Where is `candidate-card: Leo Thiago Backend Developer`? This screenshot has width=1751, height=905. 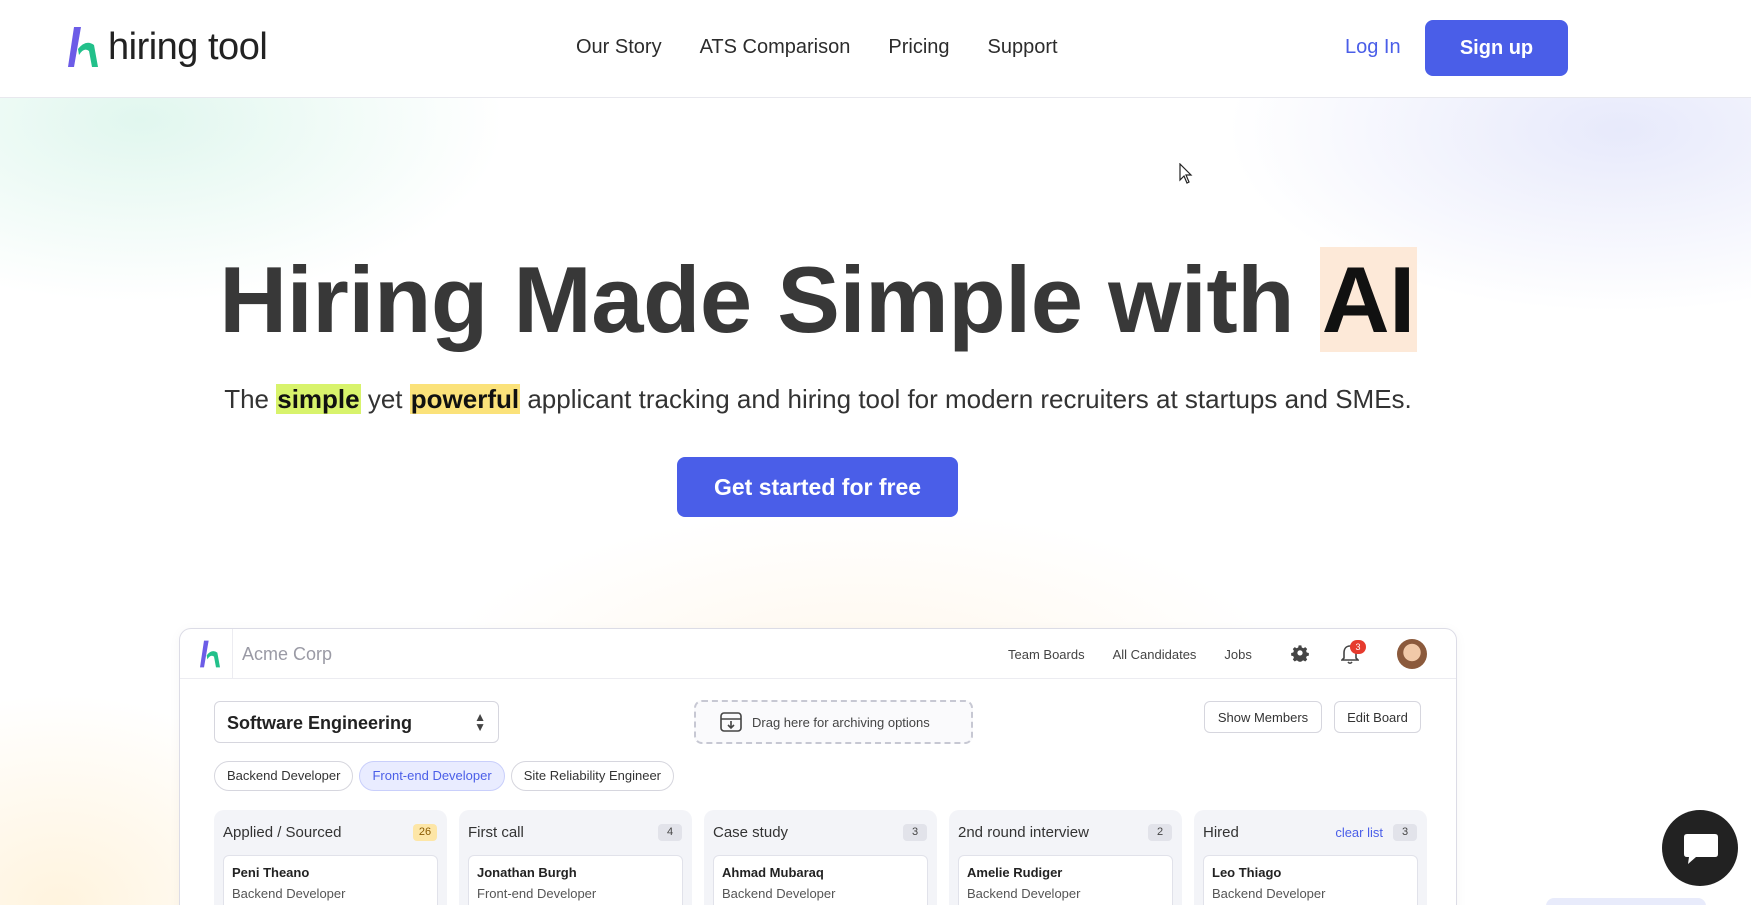 candidate-card: Leo Thiago Backend Developer is located at coordinates (1310, 880).